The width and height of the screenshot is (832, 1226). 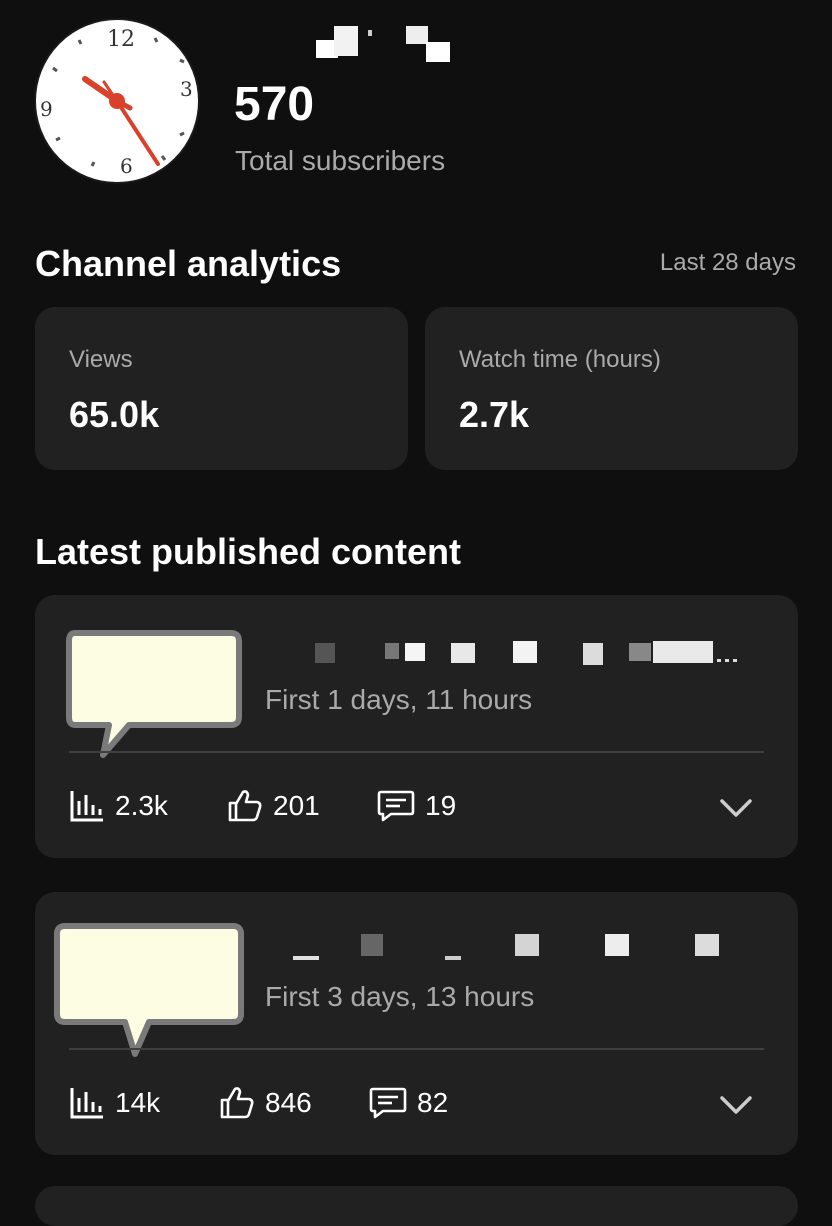 I want to click on likes-stat: 846, so click(x=265, y=1103).